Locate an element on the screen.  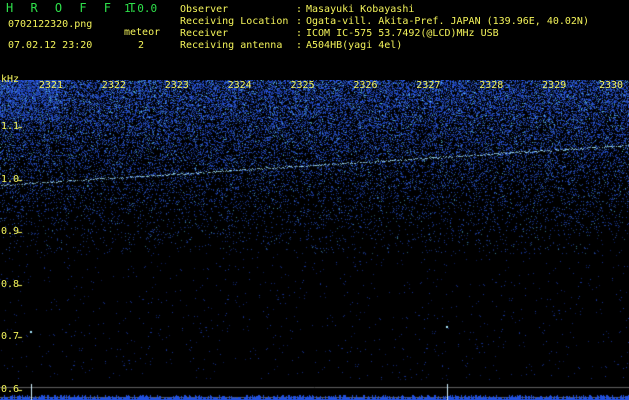
x-tick-label: 2326 is located at coordinates (365, 85).